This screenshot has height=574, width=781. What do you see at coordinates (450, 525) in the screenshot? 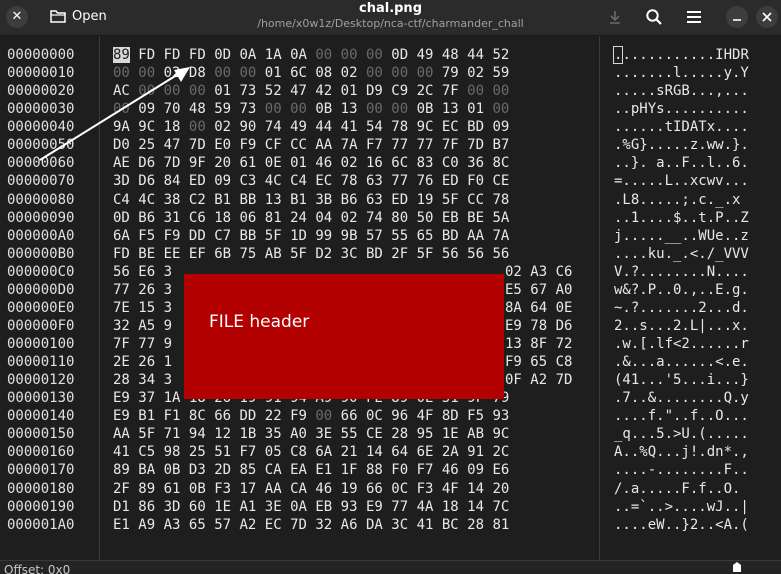
I see `hex-byte: BC` at bounding box center [450, 525].